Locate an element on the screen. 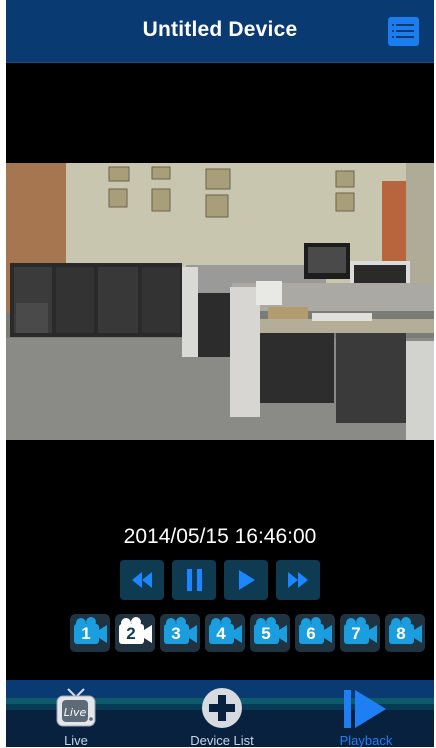  fast-forward-icon is located at coordinates (298, 580).